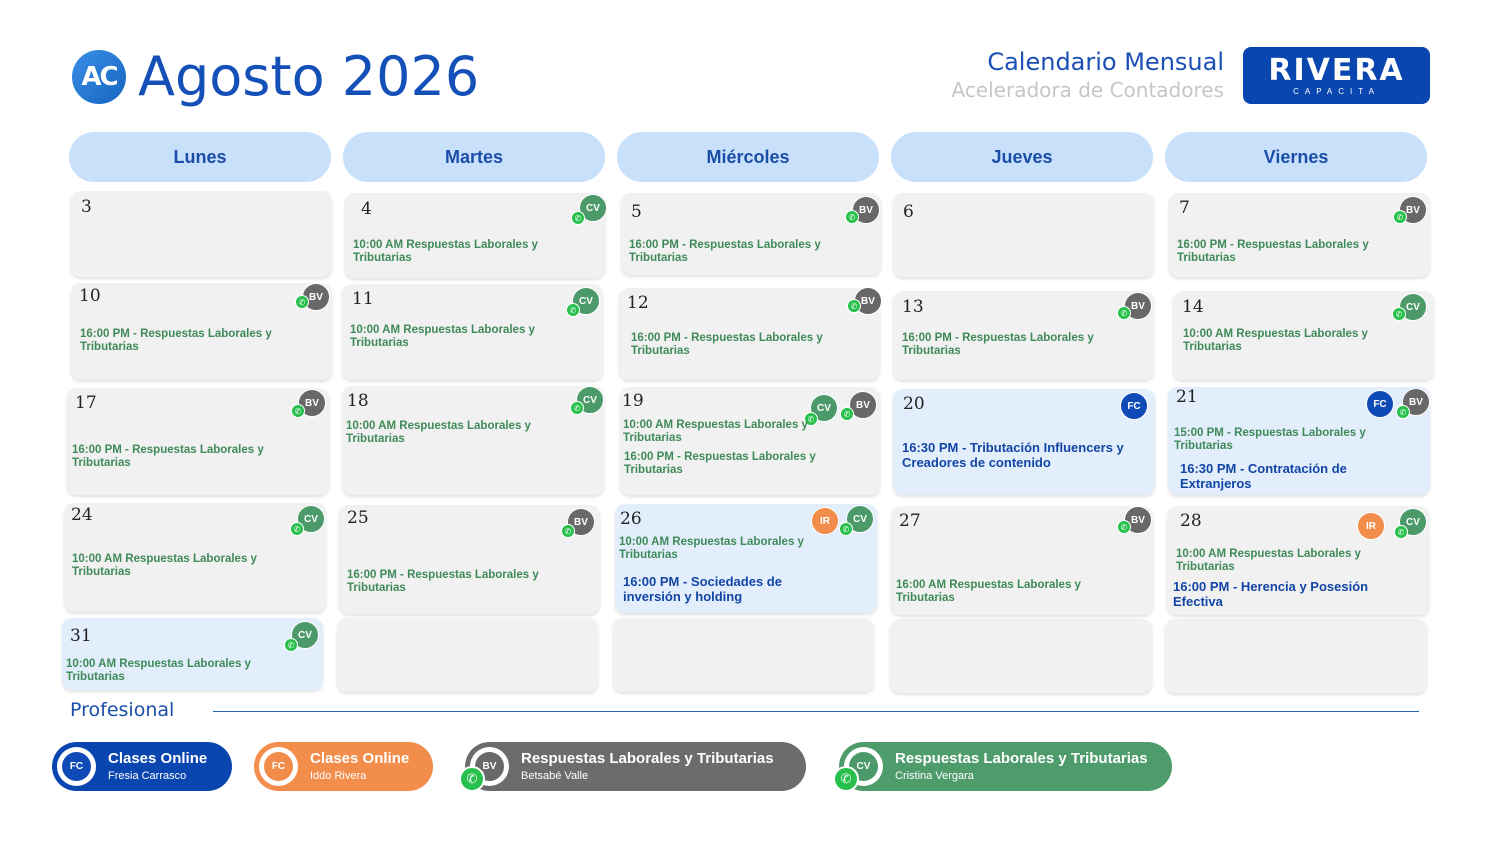  I want to click on event-text: 16:00 PM - Herencia y Posesión Efectiva, so click(1295, 594).